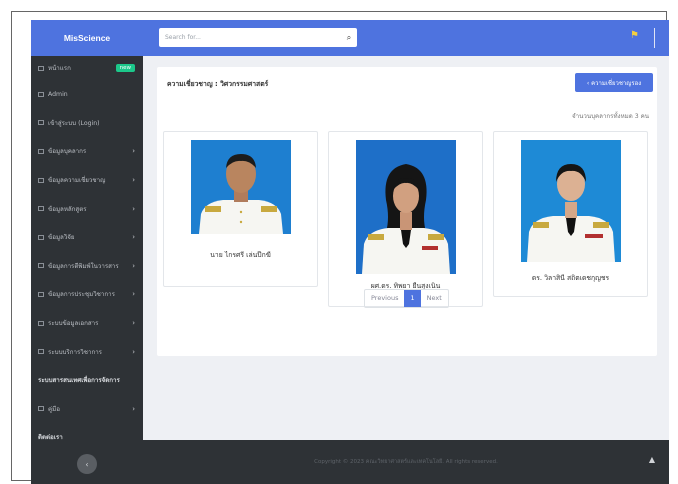  What do you see at coordinates (614, 82) in the screenshot?
I see `secondary-expertise-button: ‹ ความเชี่ยวชาญรอง` at bounding box center [614, 82].